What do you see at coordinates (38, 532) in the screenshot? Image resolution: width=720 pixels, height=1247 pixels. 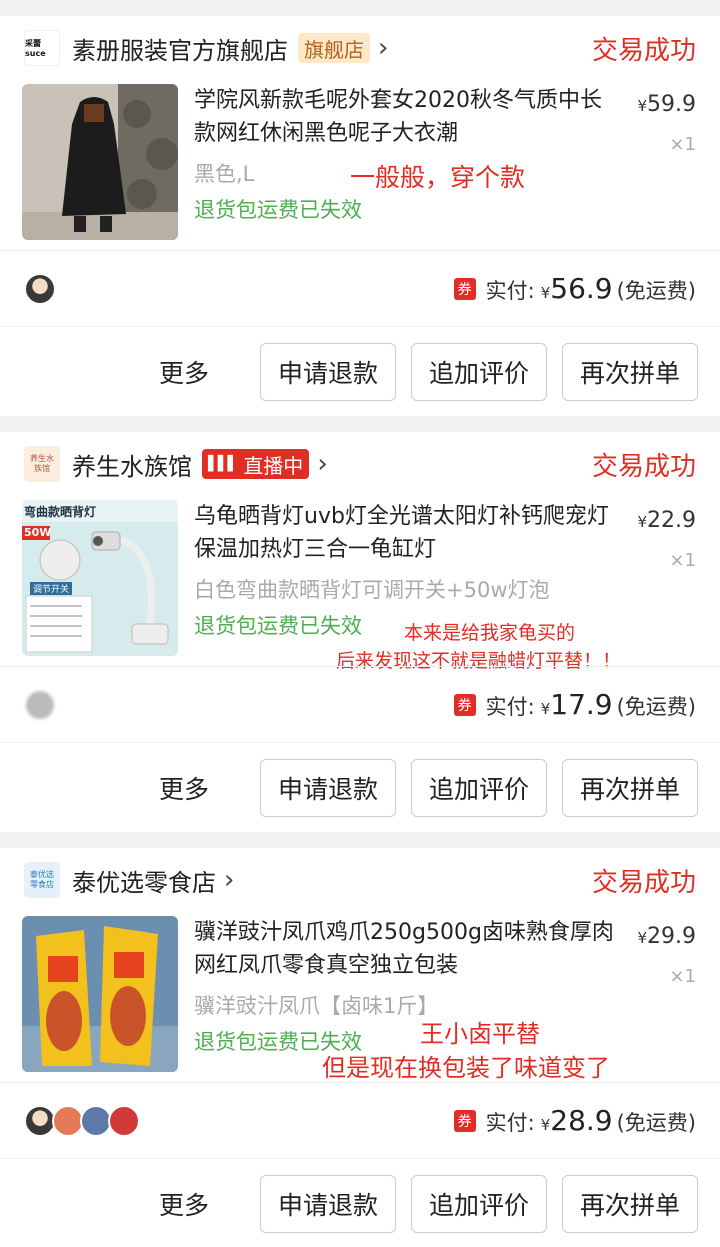 I see `thumbnail-wattage: 50W` at bounding box center [38, 532].